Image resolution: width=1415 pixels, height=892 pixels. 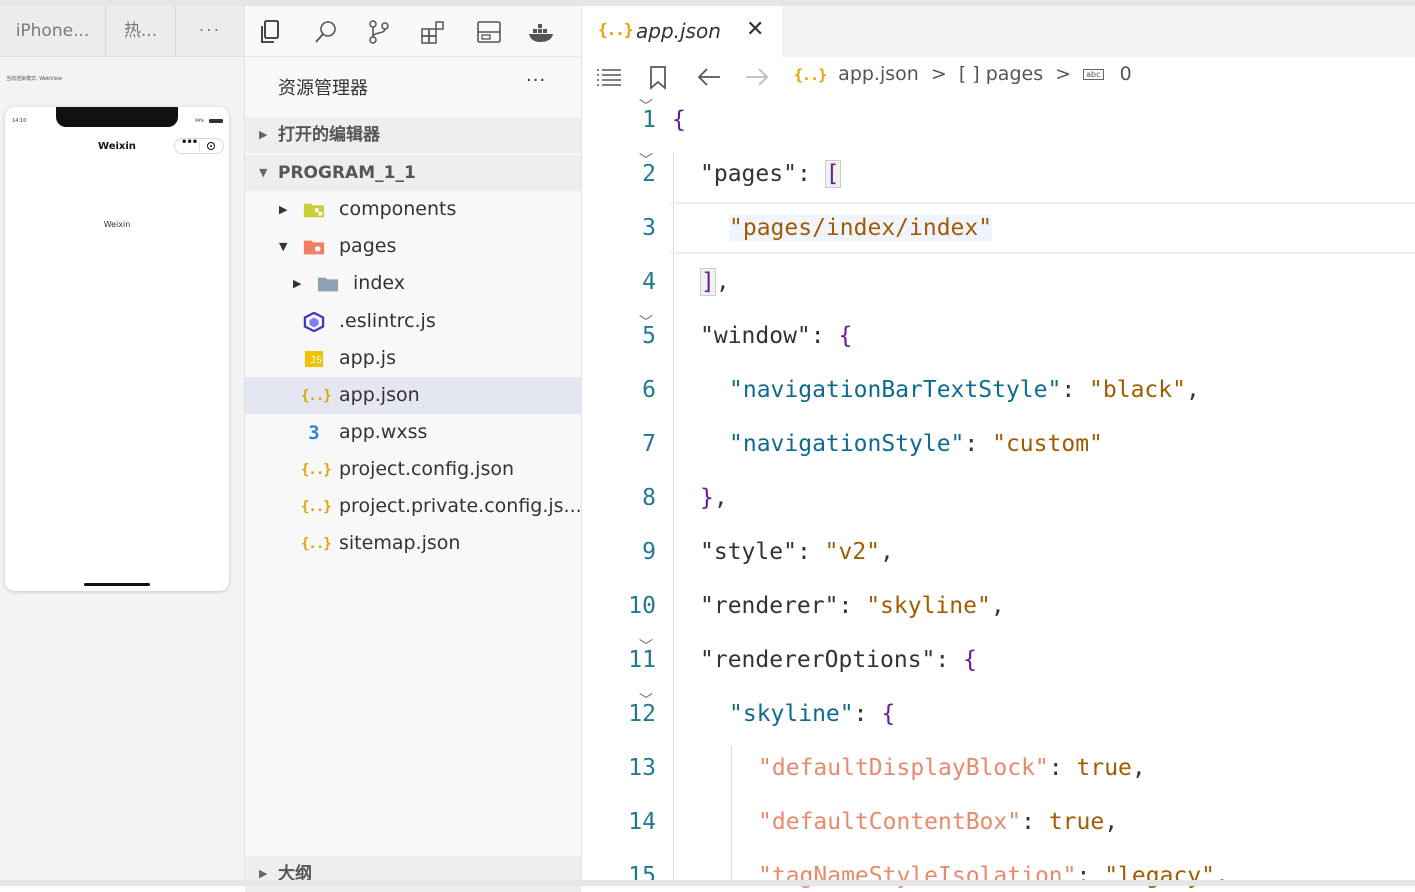 I want to click on code-line: "navigationStyle": "custom", so click(x=916, y=444).